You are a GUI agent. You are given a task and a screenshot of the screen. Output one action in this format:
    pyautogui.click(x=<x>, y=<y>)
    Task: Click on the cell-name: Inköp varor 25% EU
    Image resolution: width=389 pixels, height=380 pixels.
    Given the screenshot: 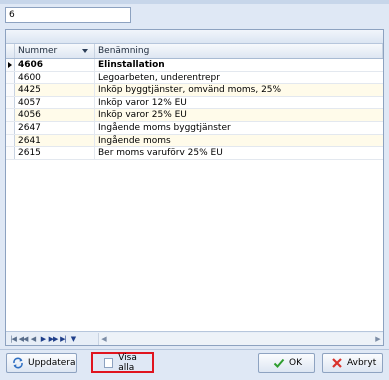 What is the action you would take?
    pyautogui.click(x=239, y=115)
    